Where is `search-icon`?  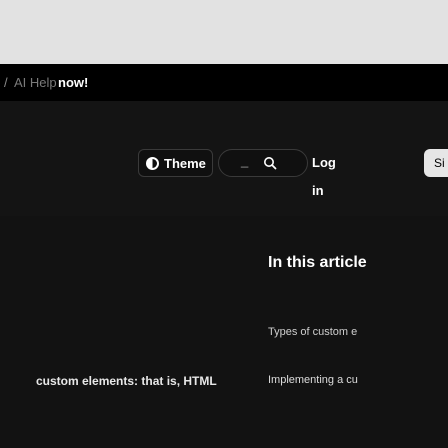 search-icon is located at coordinates (270, 163).